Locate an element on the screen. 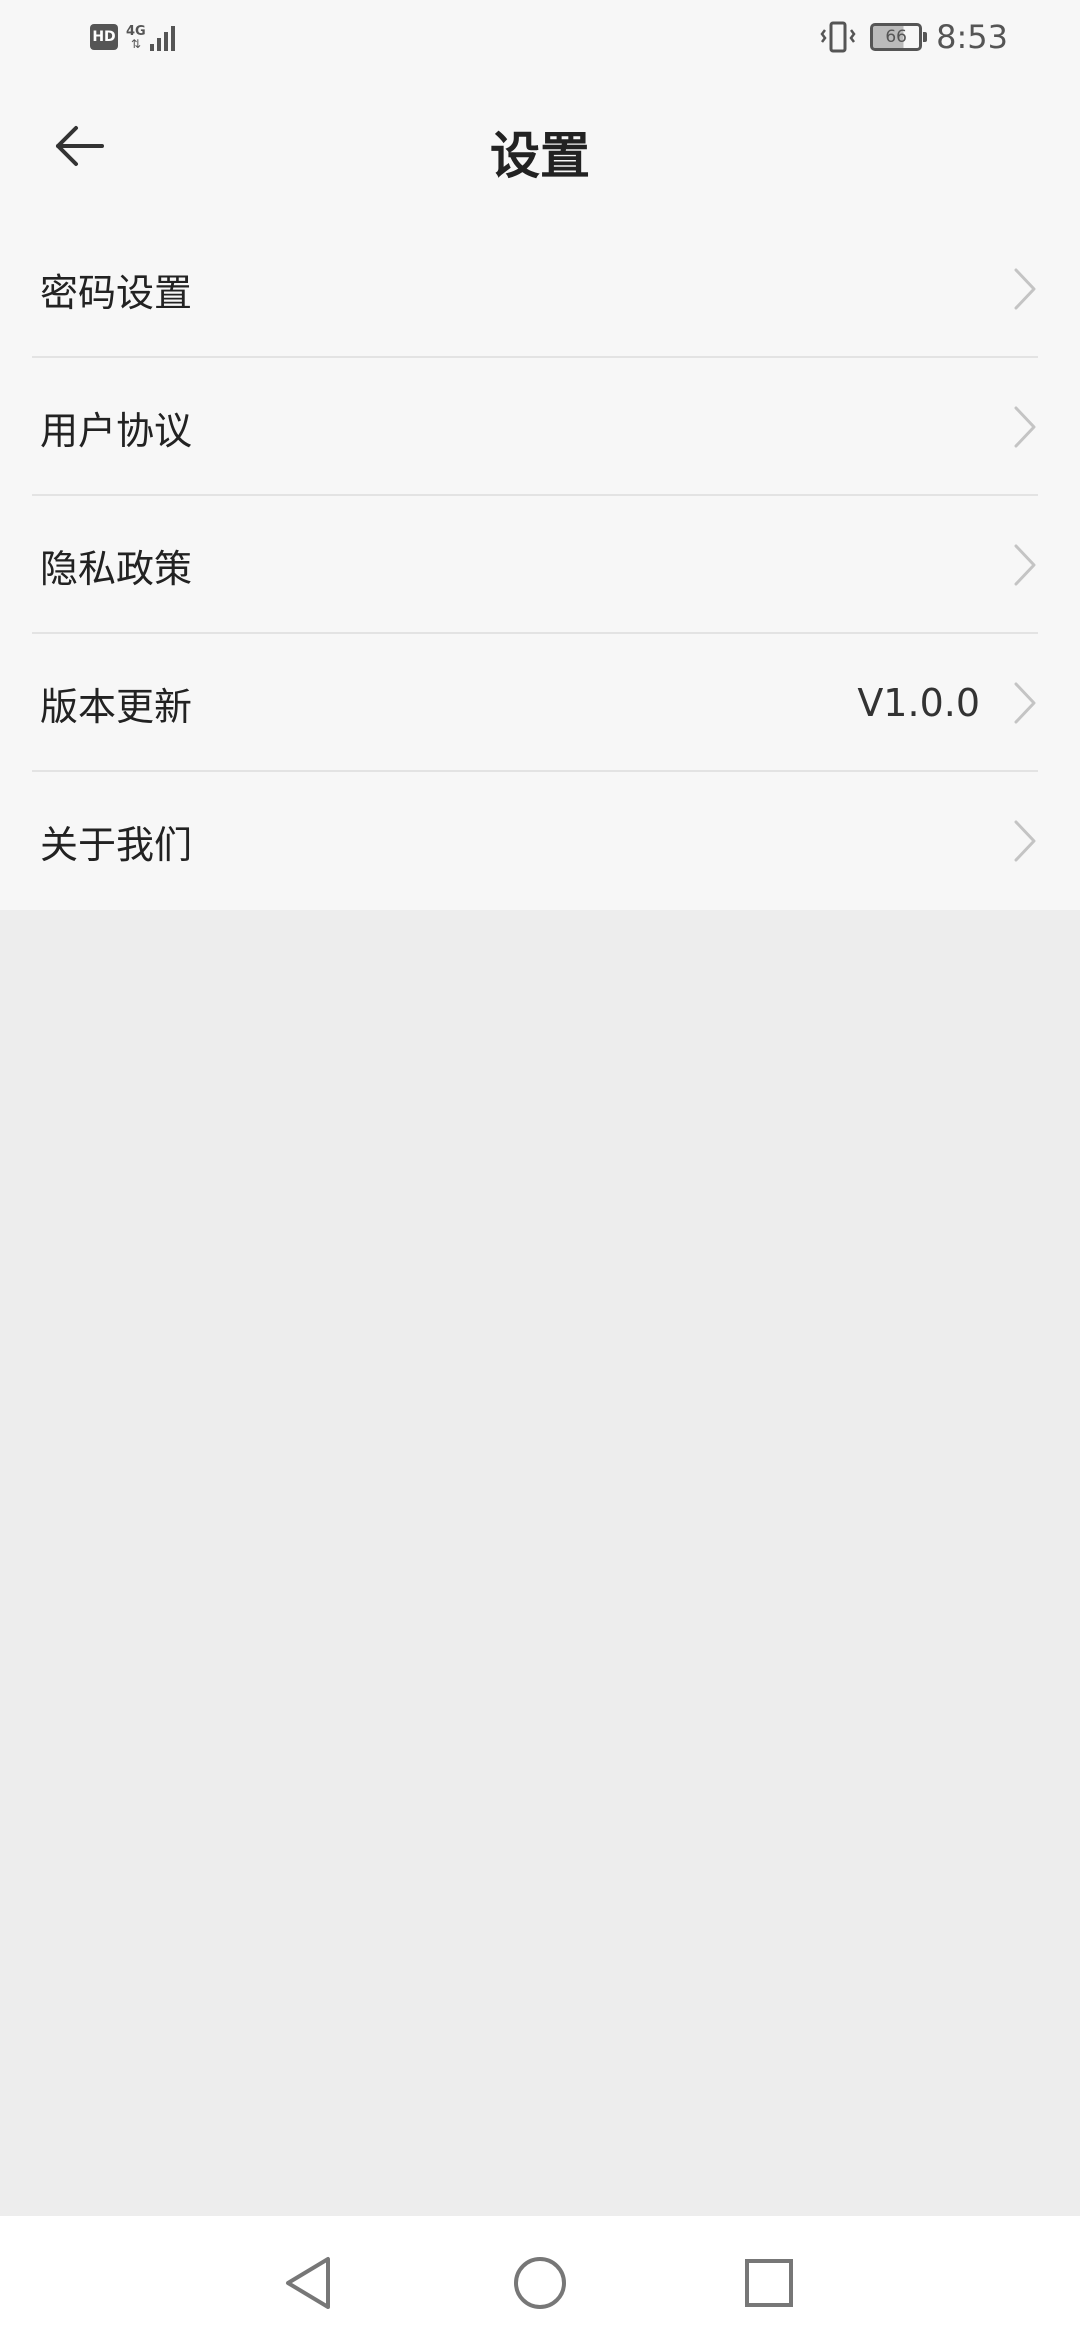  settings-item-version-update: 版本更新 V1.0.0 is located at coordinates (540, 703).